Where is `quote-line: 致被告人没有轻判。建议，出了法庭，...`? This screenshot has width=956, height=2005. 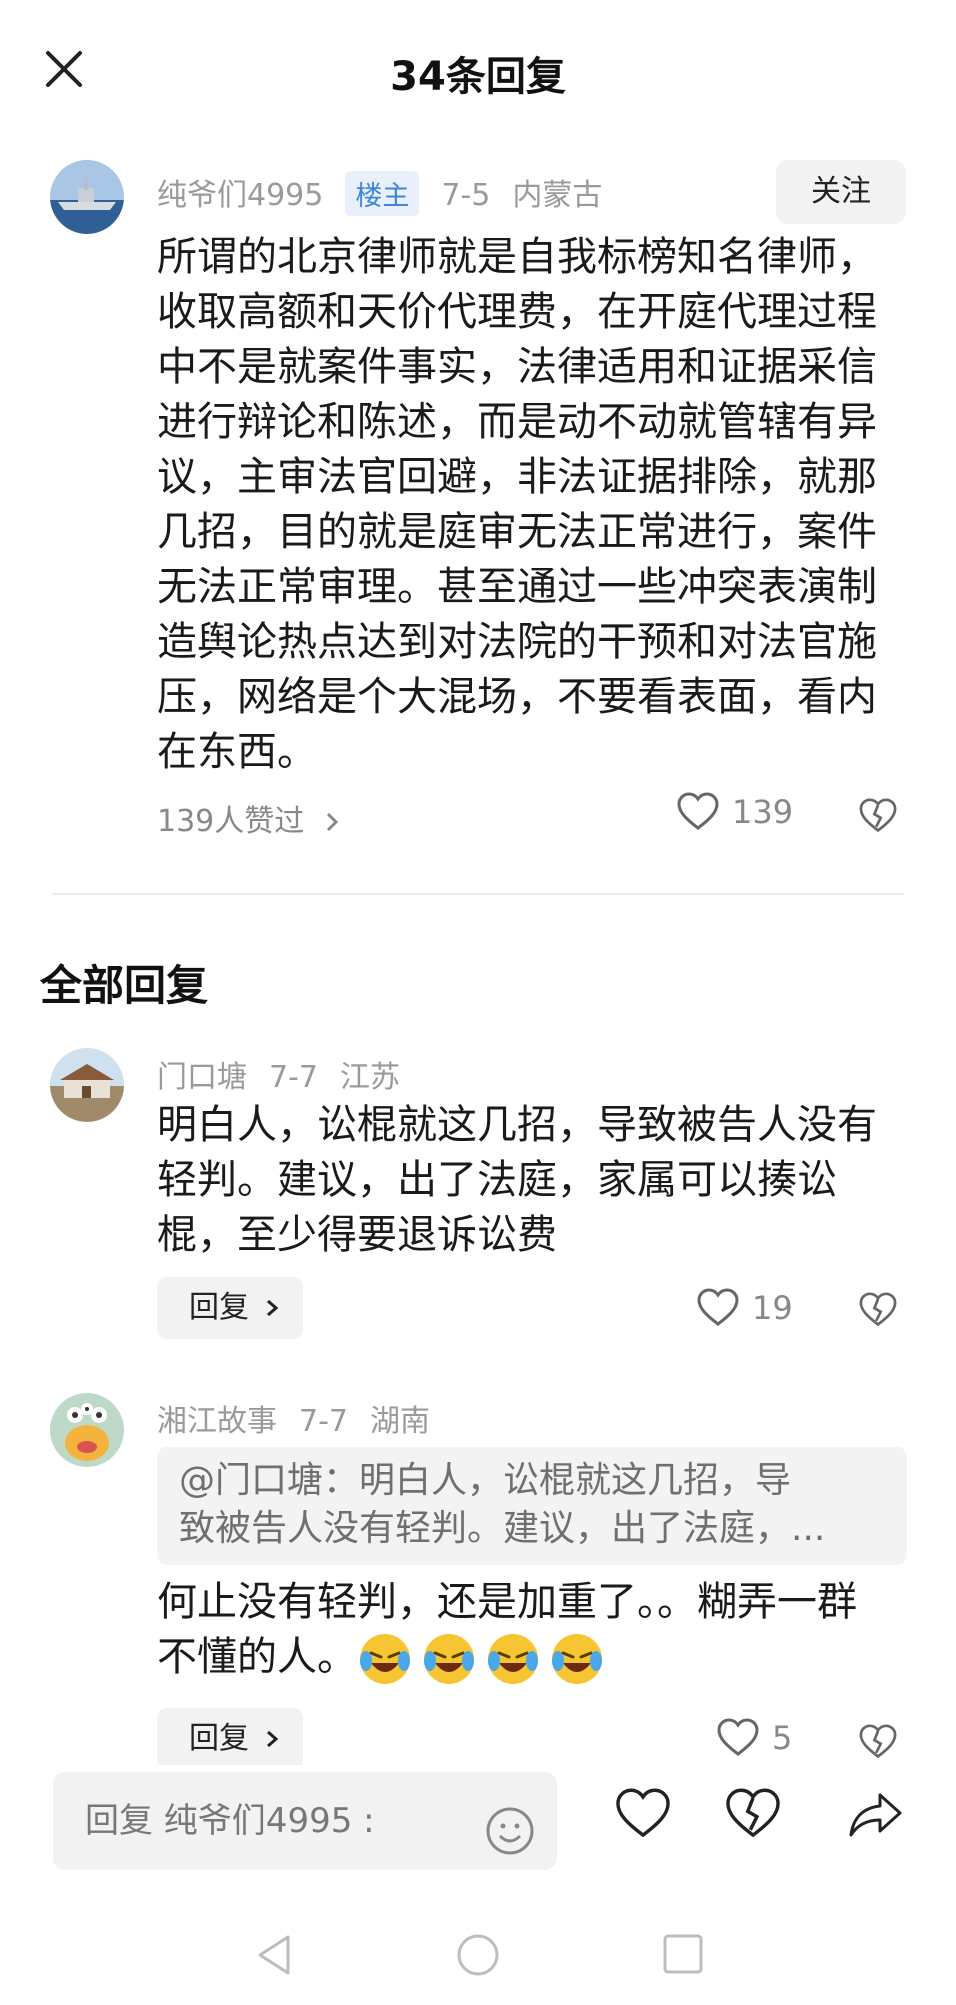
quote-line: 致被告人没有轻判。建议，出了法庭，... is located at coordinates (502, 1528).